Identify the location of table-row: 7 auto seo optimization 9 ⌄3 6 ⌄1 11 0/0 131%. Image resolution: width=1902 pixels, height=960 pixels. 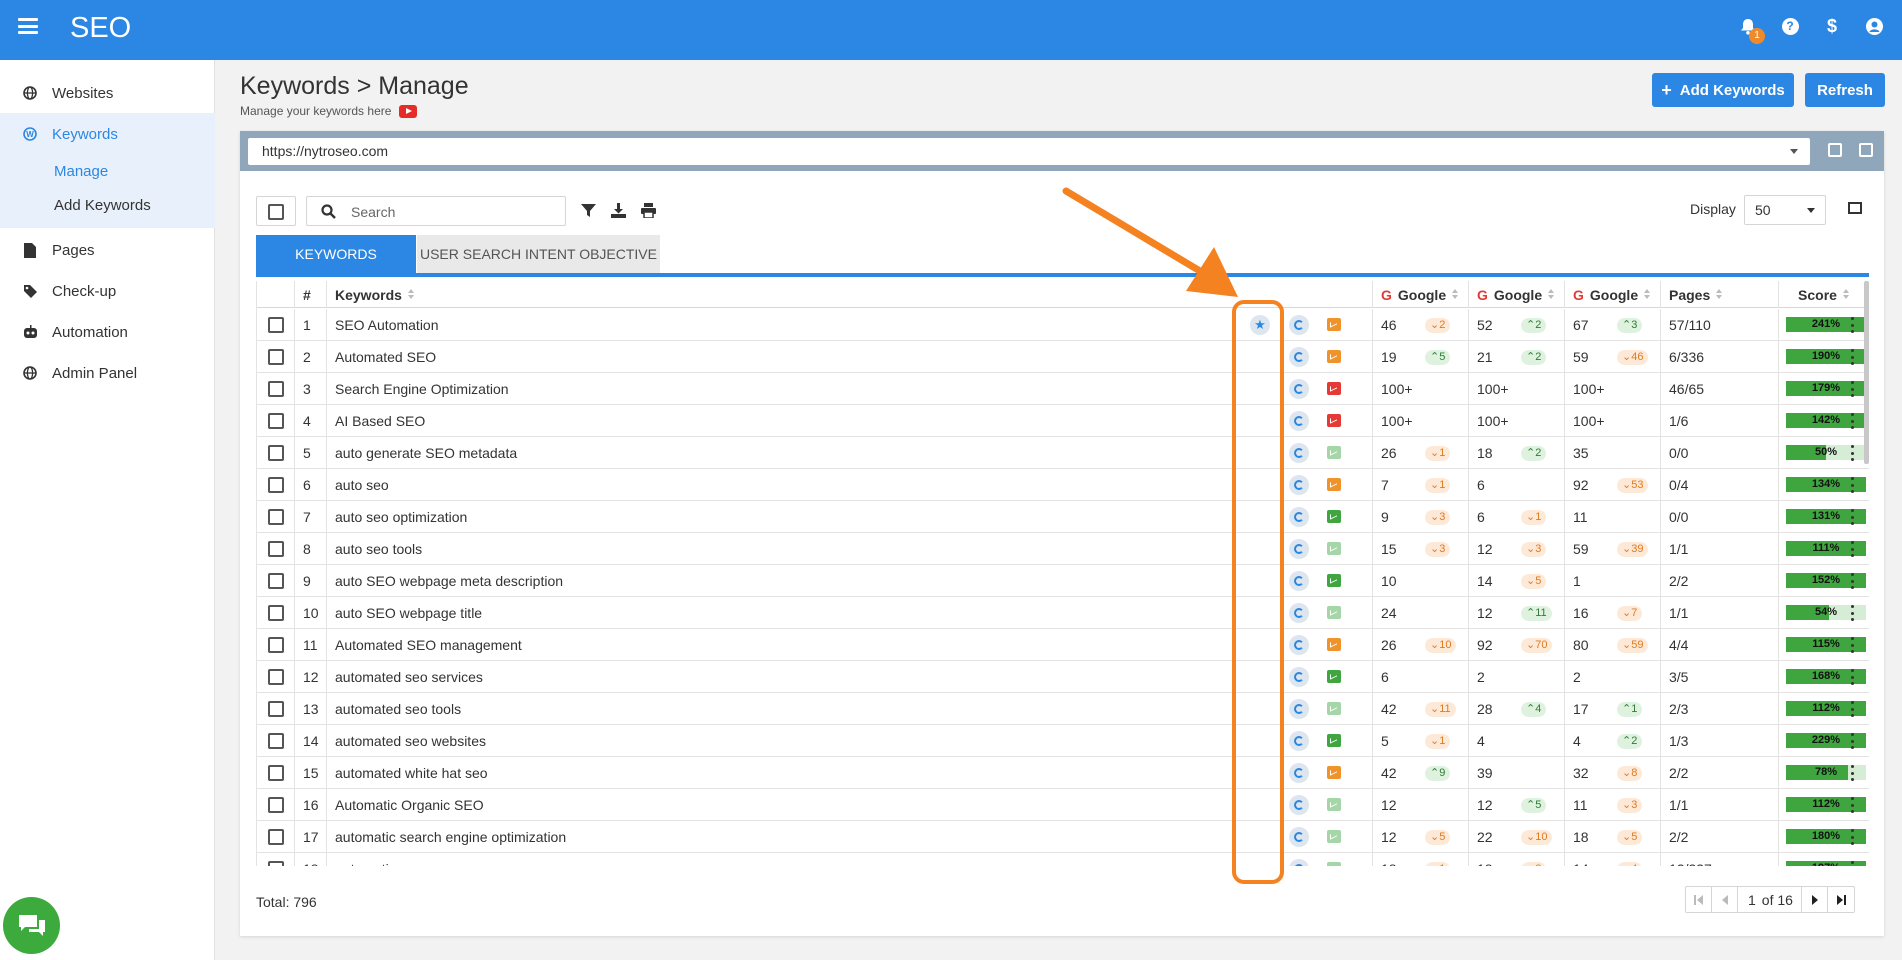
(1063, 517).